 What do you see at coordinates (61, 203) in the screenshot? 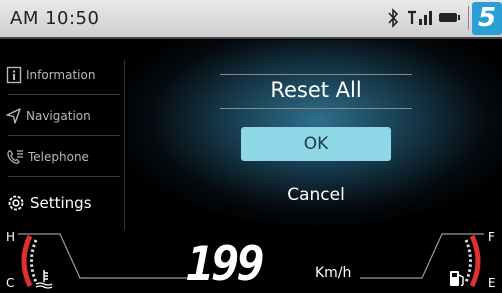
I see `sidebar-item-label: Settings` at bounding box center [61, 203].